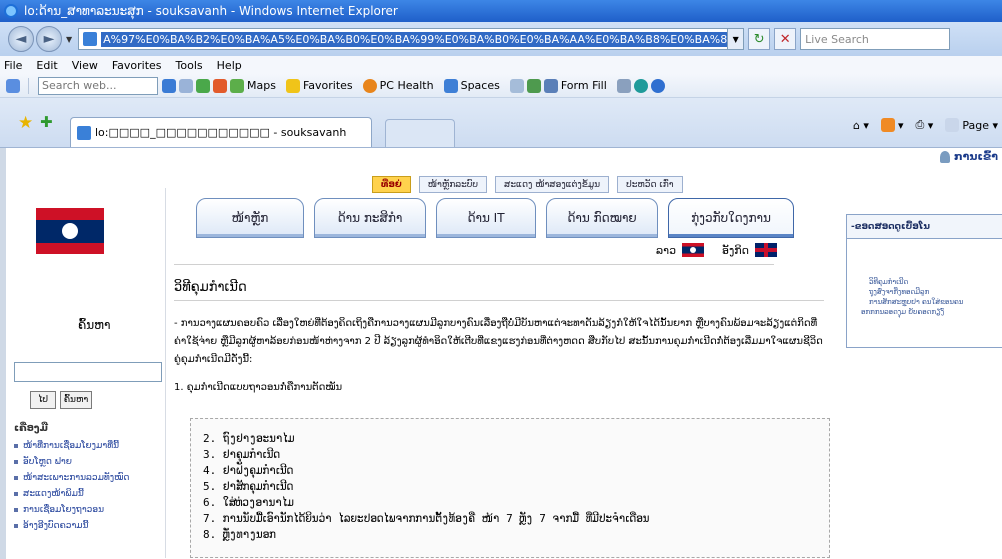  What do you see at coordinates (952, 125) in the screenshot?
I see `page-menu-icon` at bounding box center [952, 125].